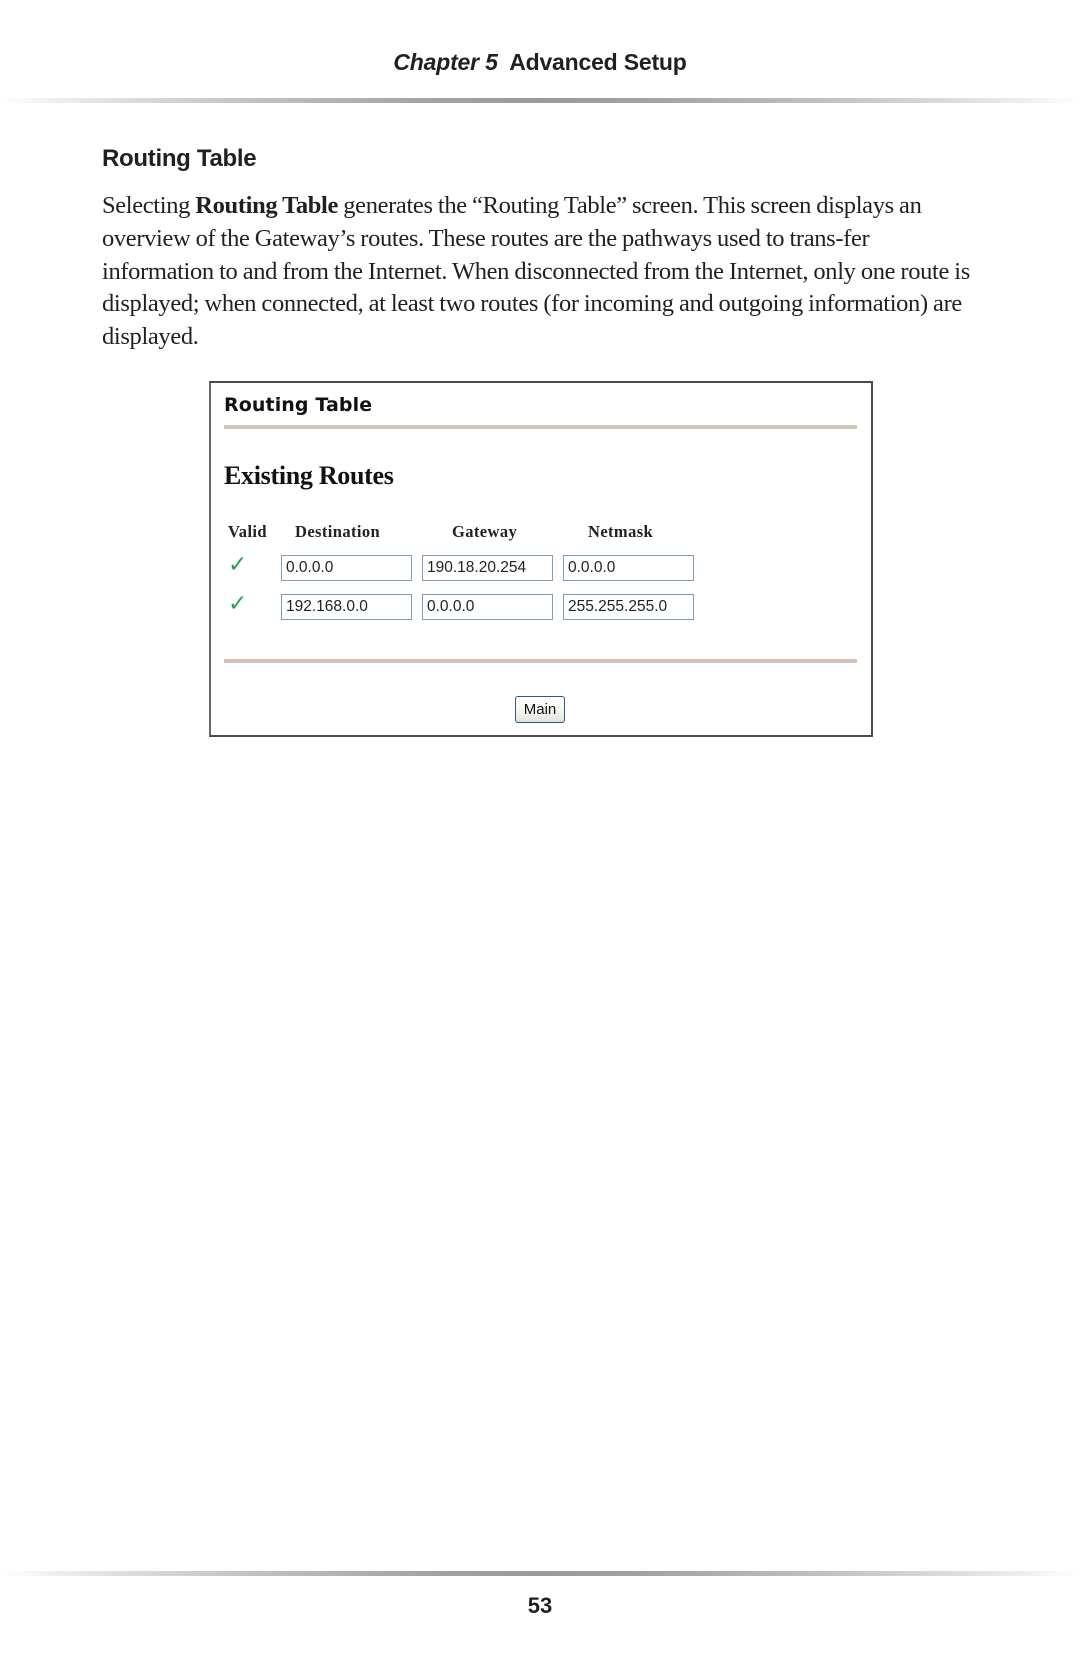  What do you see at coordinates (346, 607) in the screenshot?
I see `destination-field: 192.168.0.0` at bounding box center [346, 607].